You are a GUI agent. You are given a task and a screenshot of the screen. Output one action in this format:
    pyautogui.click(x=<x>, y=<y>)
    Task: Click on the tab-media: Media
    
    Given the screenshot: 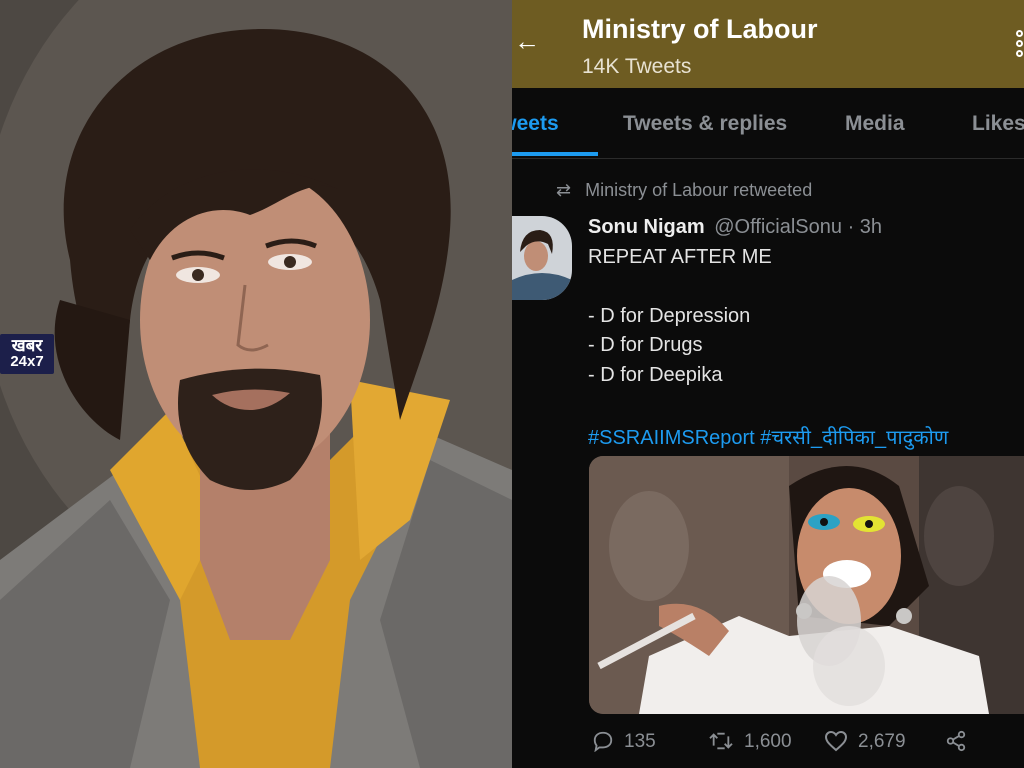 What is the action you would take?
    pyautogui.click(x=875, y=124)
    